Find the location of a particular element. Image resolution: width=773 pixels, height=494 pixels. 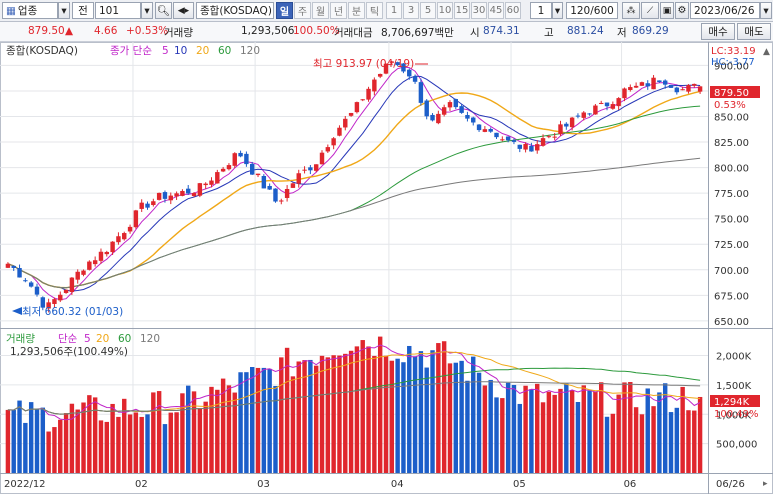

amount-label: 거래대금 is located at coordinates (353, 33).